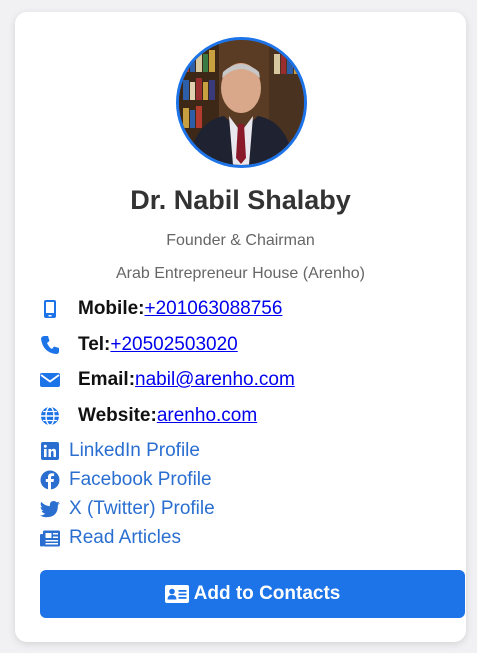 The width and height of the screenshot is (477, 653). I want to click on person-name: Dr. Nabil Shalaby, so click(240, 200).